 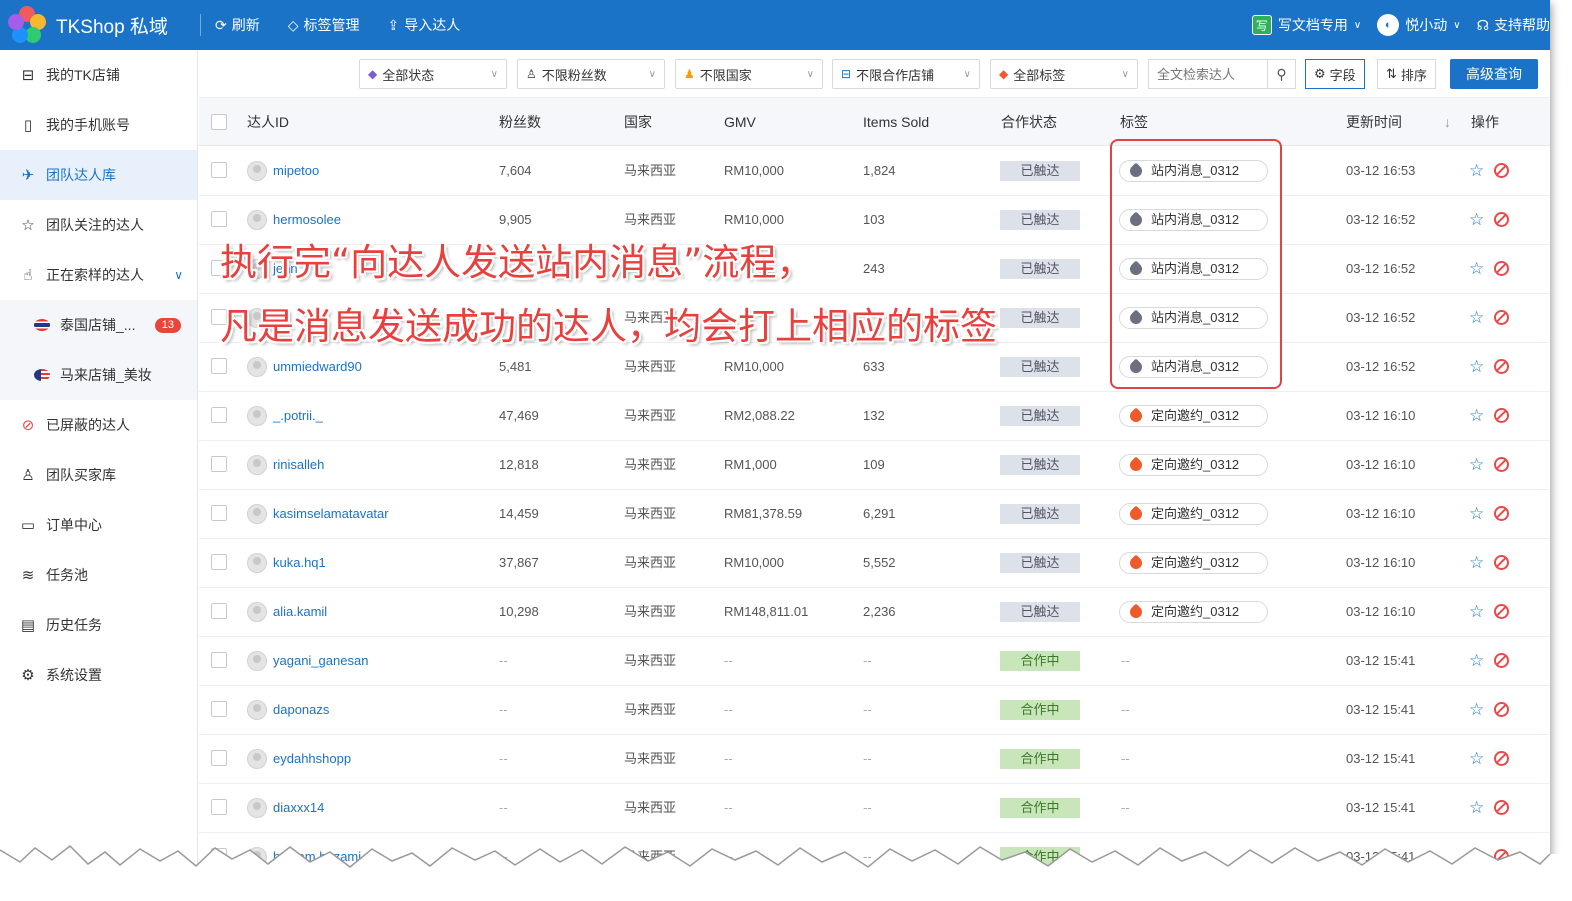 I want to click on creator-id-link: eydahhshopp, so click(x=312, y=759).